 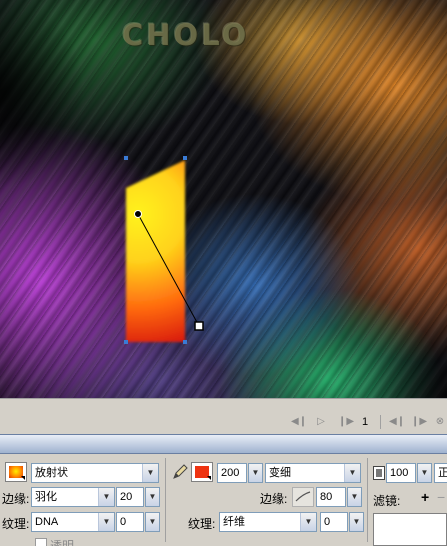 I want to click on fill-edge-size-input: 20, so click(x=130, y=497).